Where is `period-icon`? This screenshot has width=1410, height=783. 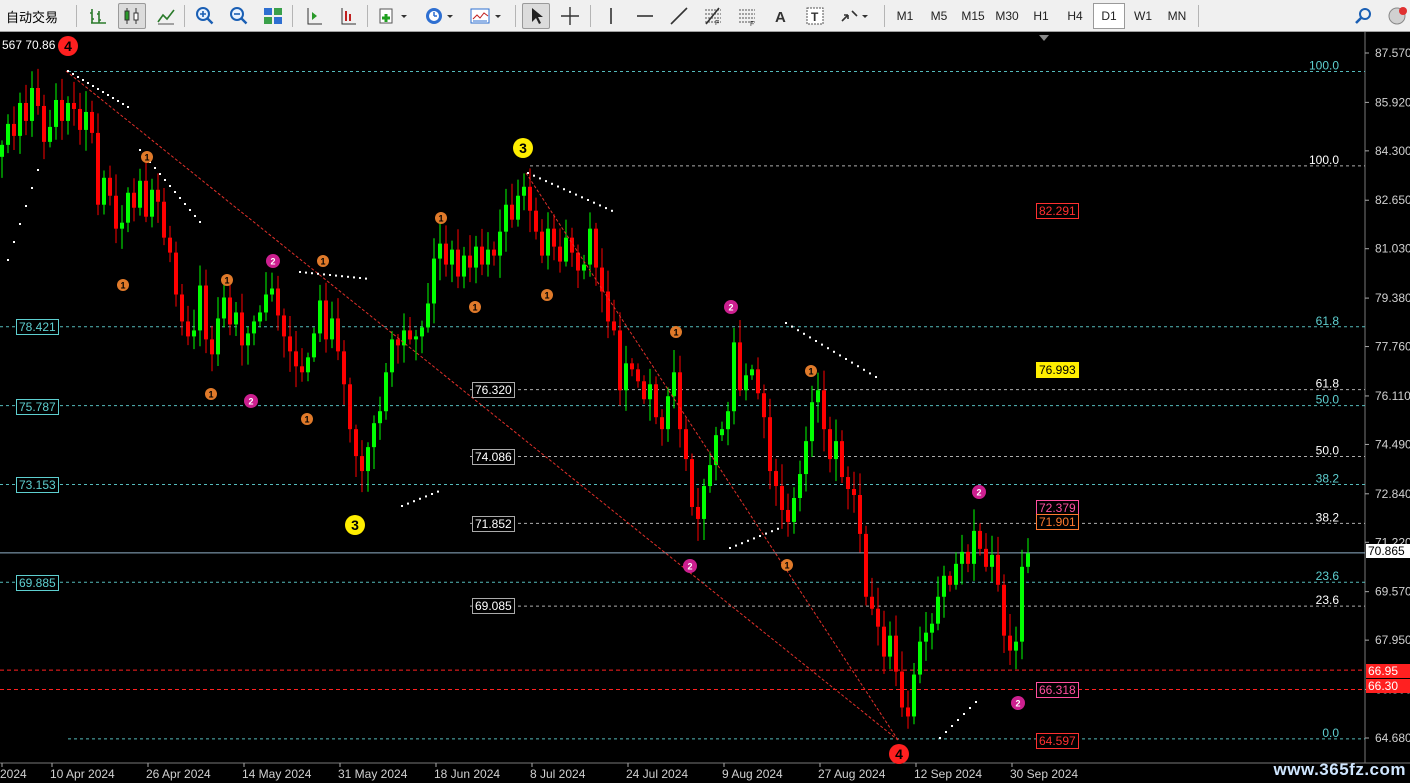 period-icon is located at coordinates (440, 16).